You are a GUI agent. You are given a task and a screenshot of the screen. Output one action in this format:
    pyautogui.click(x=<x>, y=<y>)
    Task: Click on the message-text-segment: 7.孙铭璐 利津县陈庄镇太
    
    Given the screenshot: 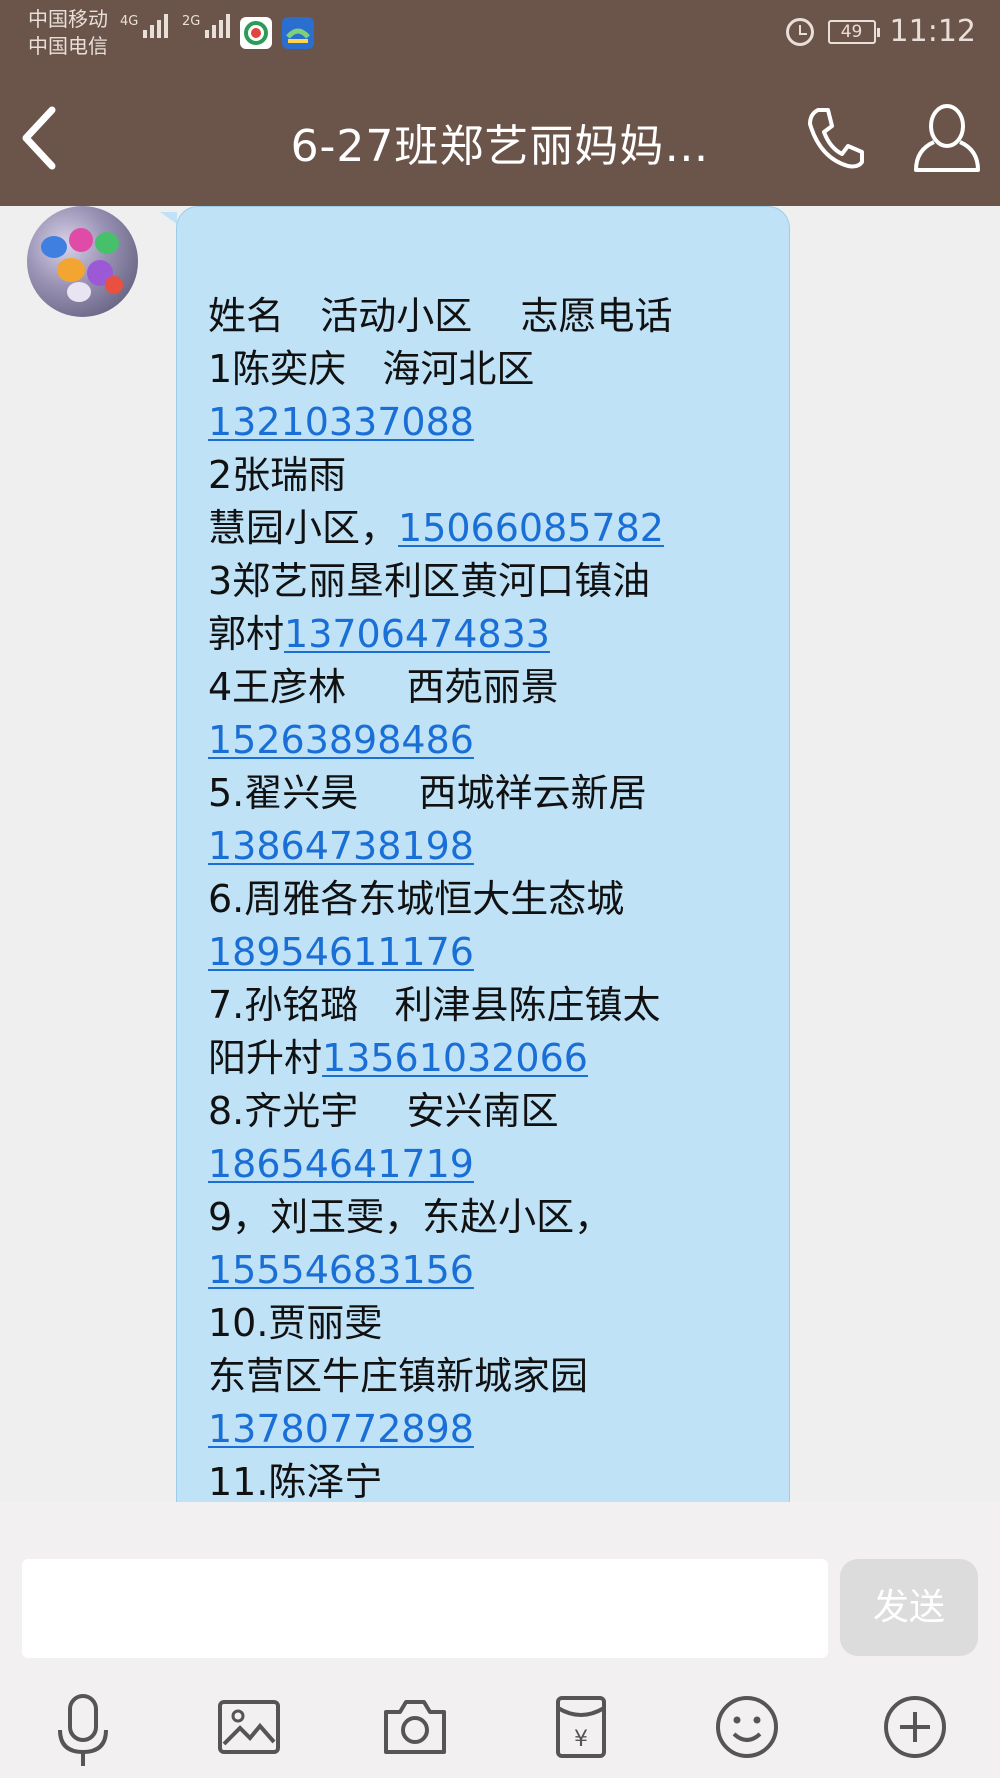 What is the action you would take?
    pyautogui.click(x=434, y=1005)
    